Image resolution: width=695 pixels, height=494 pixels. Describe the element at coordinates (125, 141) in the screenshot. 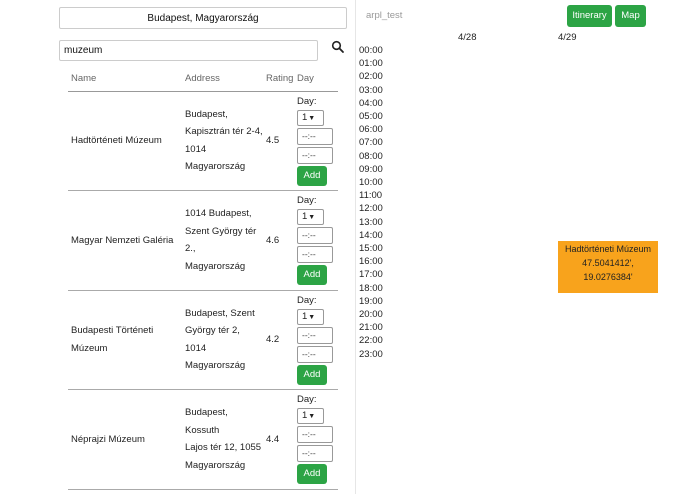

I see `place-name: Hadtörténeti Múzeum` at that location.